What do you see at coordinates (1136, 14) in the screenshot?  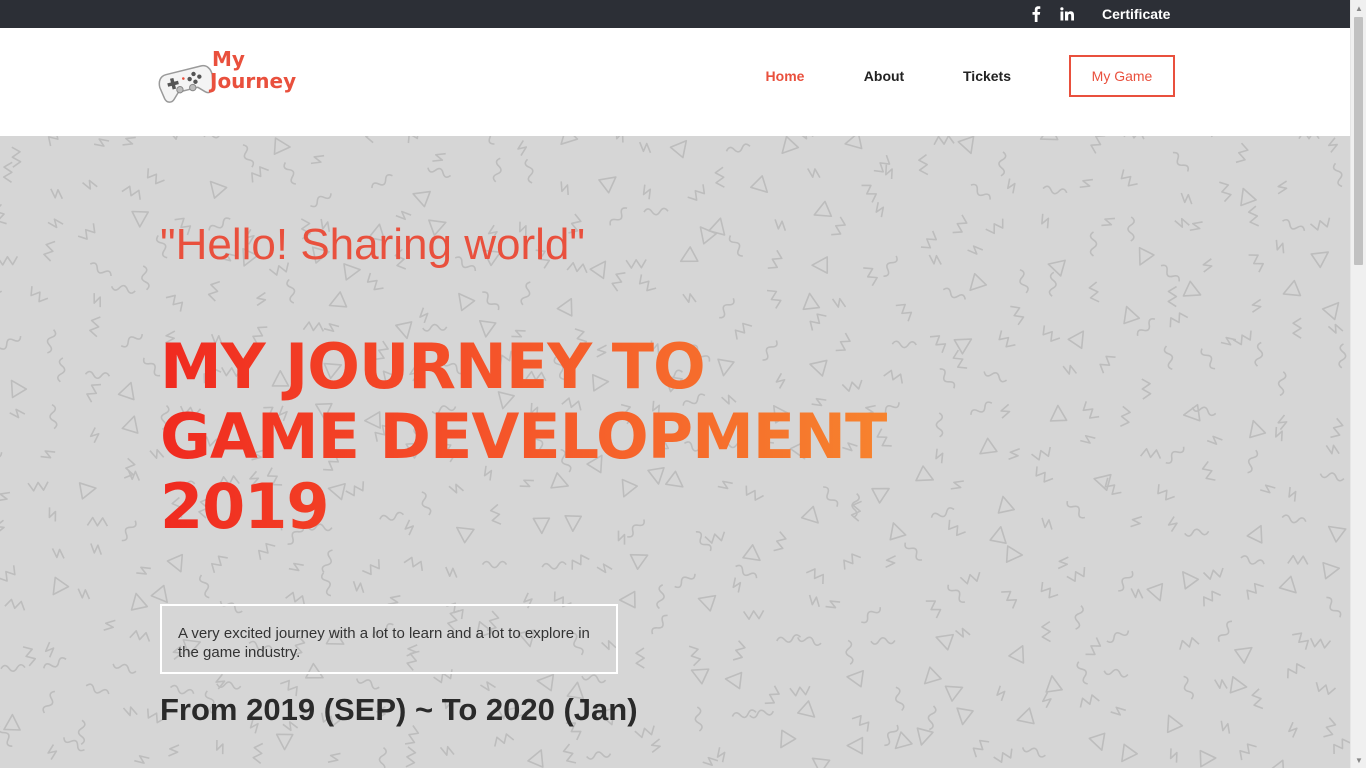 I see `certificate-link: Certificate` at bounding box center [1136, 14].